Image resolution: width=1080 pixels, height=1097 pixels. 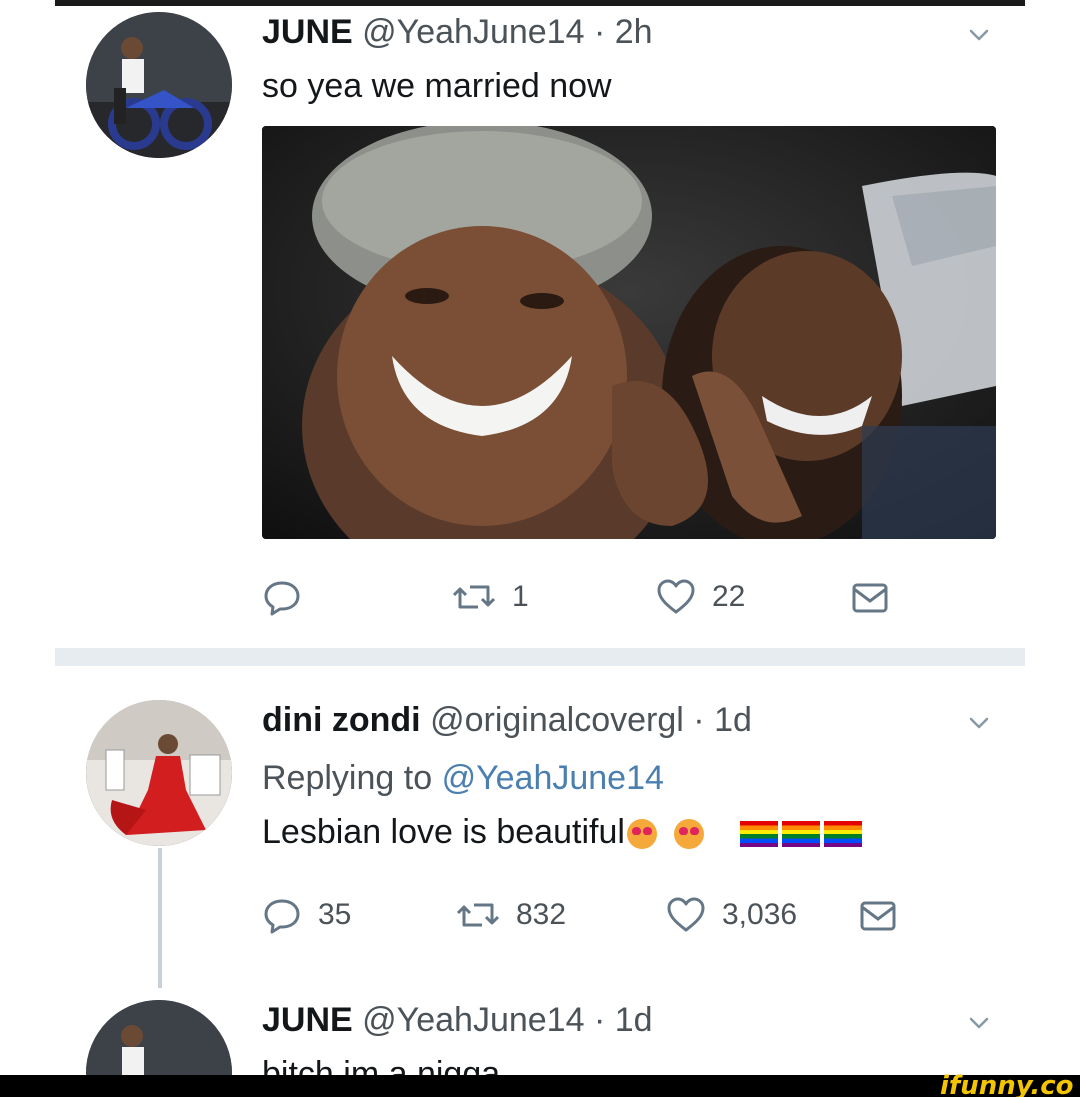 I want to click on watermark-bar, so click(x=540, y=1086).